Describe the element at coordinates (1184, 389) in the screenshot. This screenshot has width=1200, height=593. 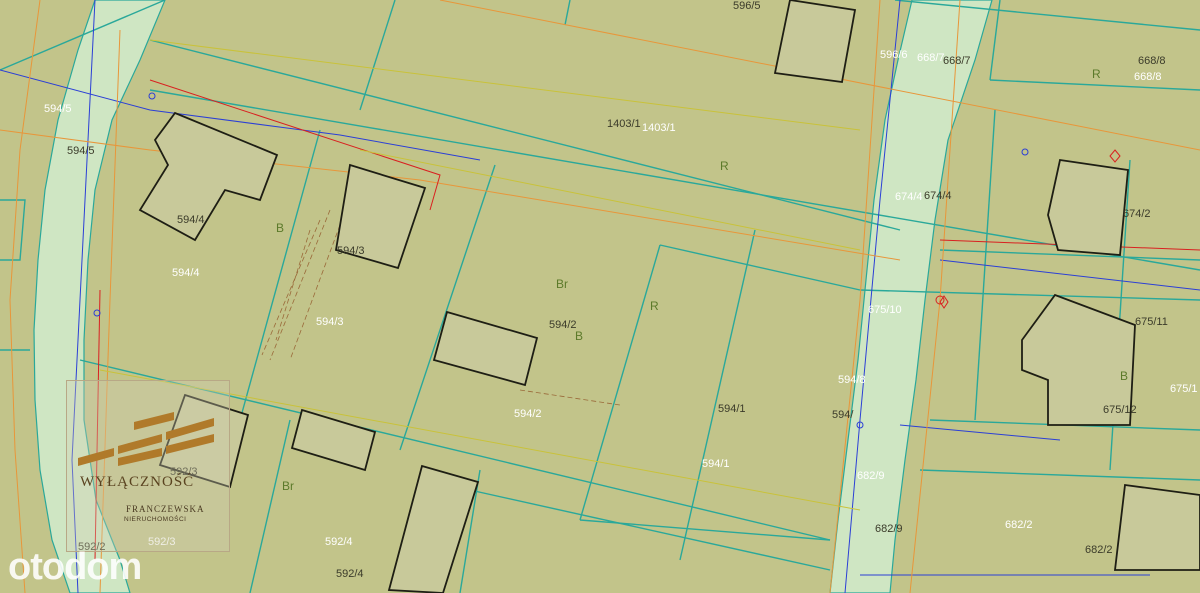
I see `plot-label: 675/1` at that location.